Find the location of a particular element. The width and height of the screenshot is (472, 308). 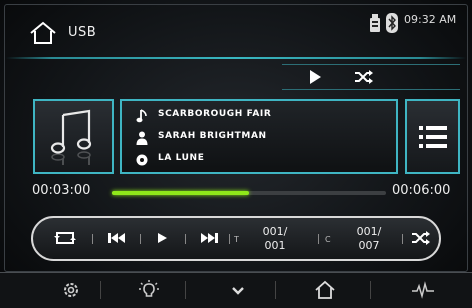

brightness-button is located at coordinates (149, 290).